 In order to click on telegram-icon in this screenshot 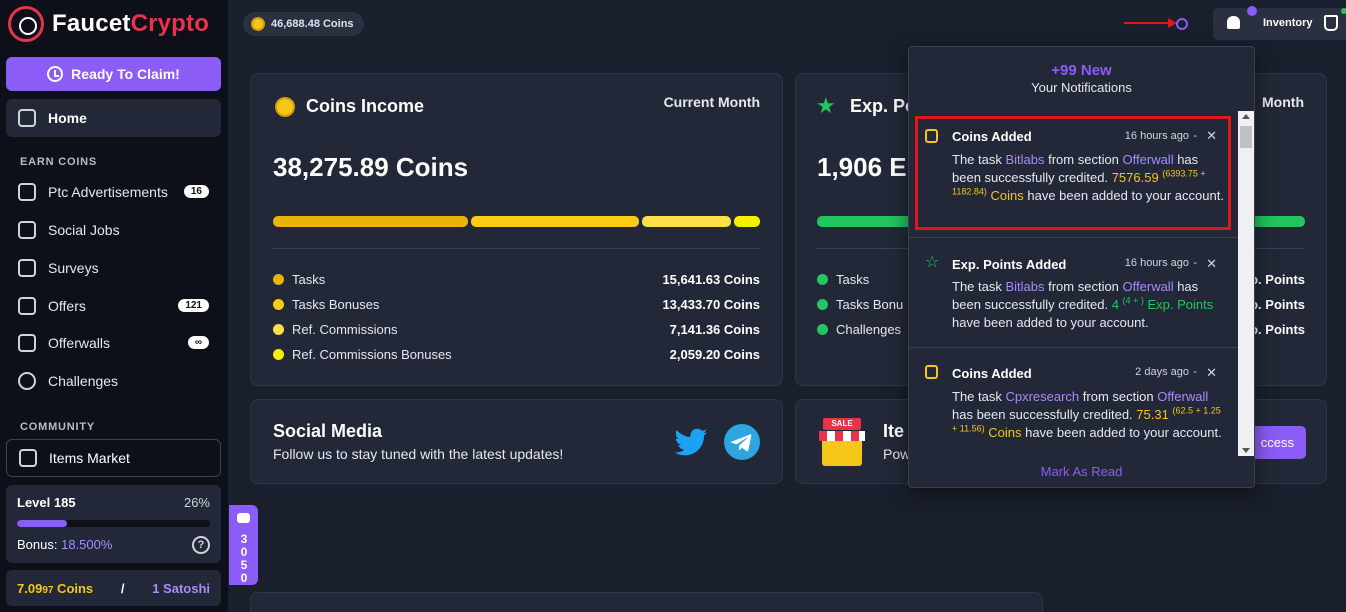, I will do `click(742, 442)`.